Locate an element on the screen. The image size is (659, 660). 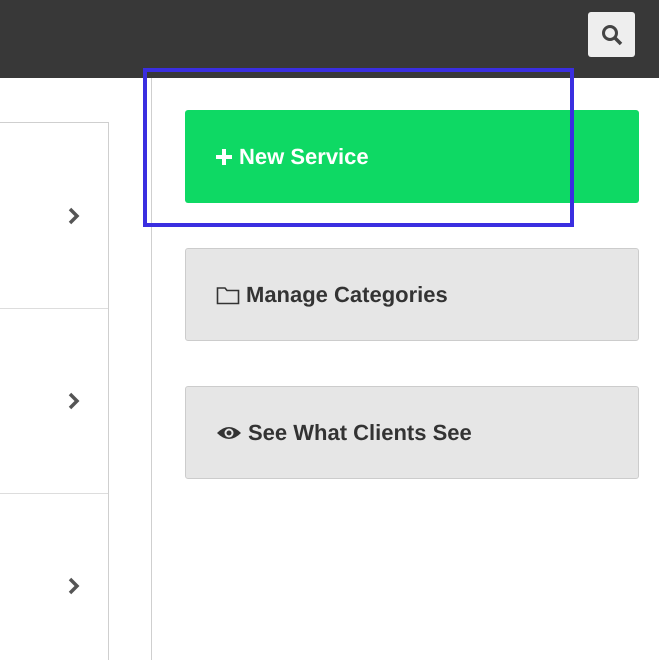
folder-icon is located at coordinates (228, 294).